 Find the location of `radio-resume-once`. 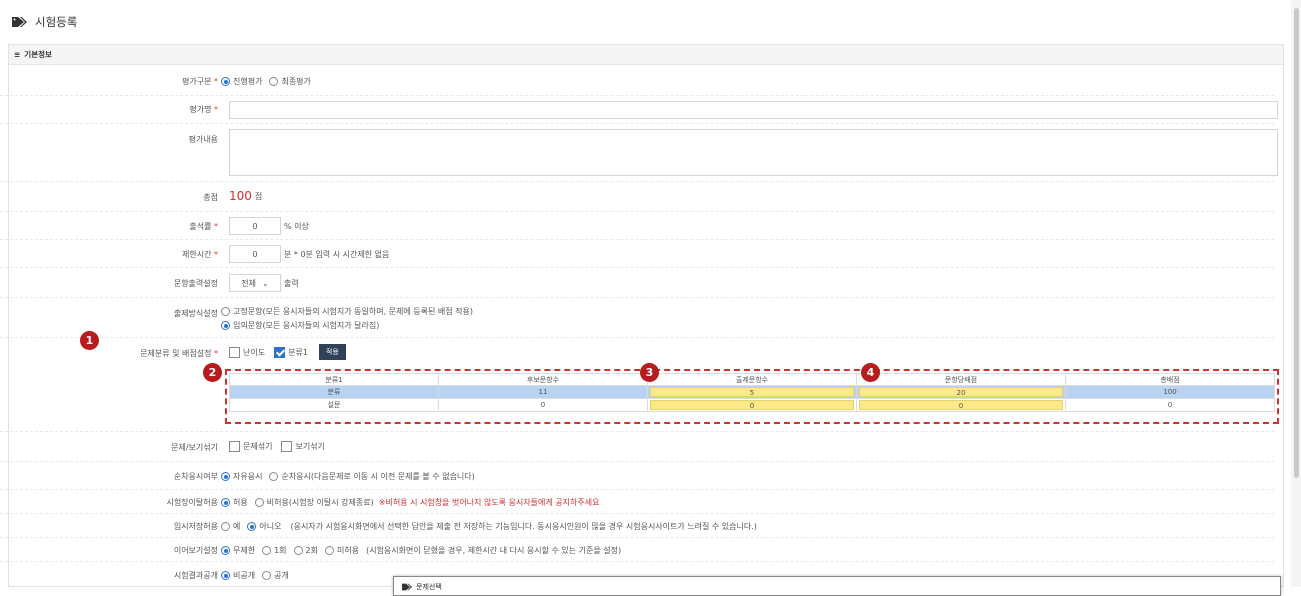

radio-resume-once is located at coordinates (267, 550).